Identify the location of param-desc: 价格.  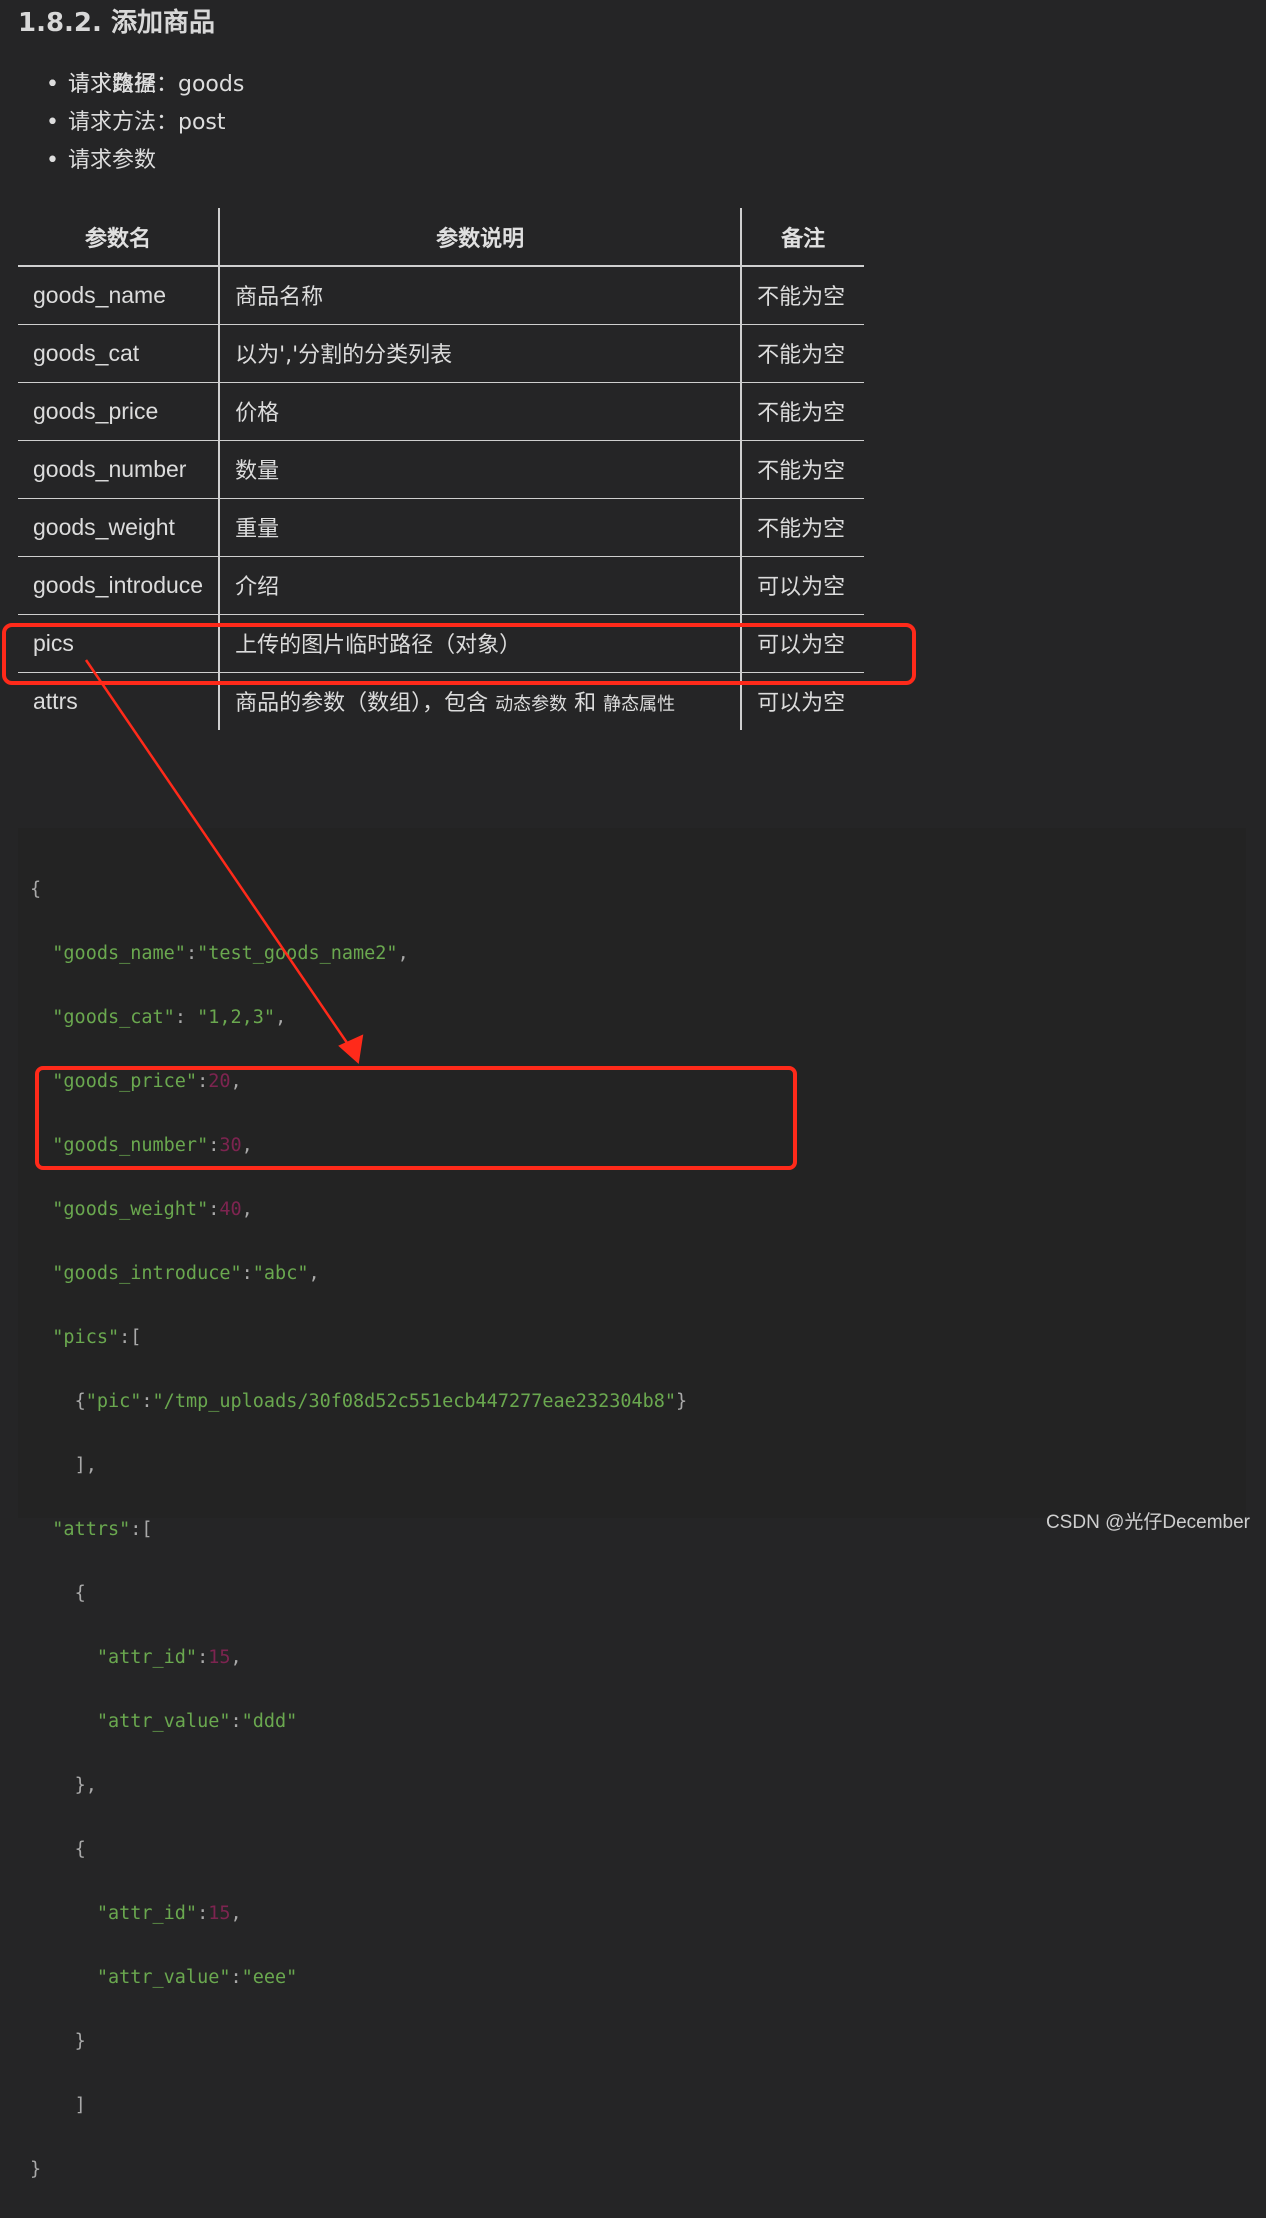
(481, 411).